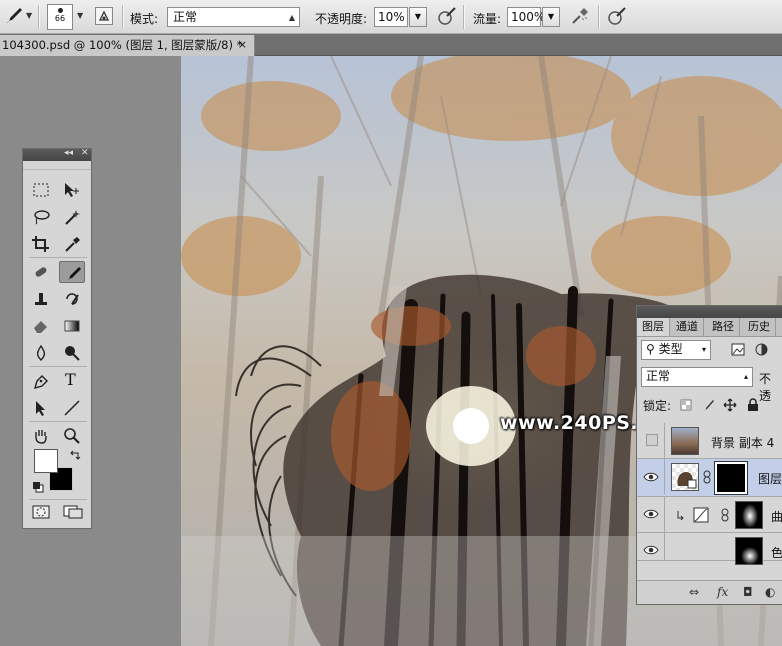 The image size is (782, 646). Describe the element at coordinates (41, 299) in the screenshot. I see `clone-stamp-tool-icon` at that location.